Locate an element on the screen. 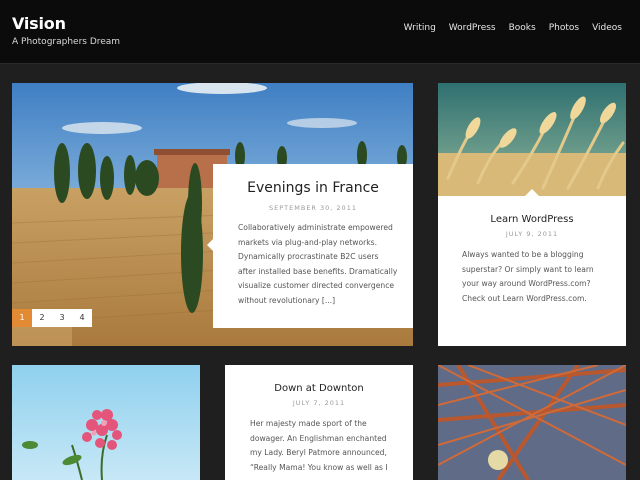  slider-pager: 1 2 3 4 is located at coordinates (52, 318).